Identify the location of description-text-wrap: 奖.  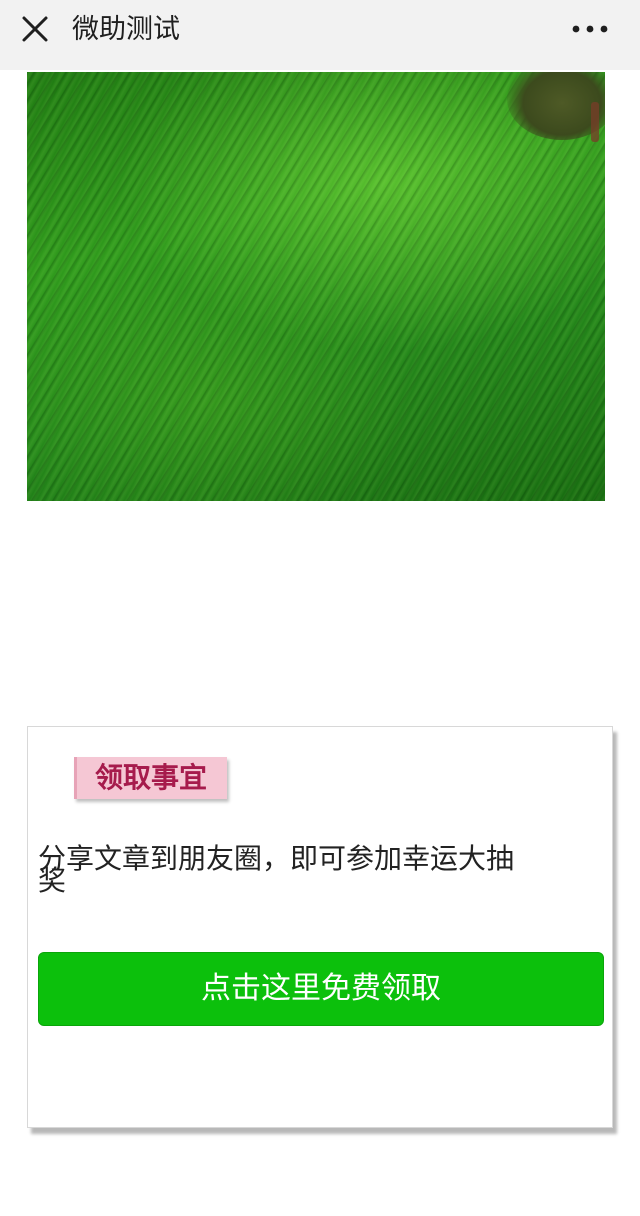
(52, 880).